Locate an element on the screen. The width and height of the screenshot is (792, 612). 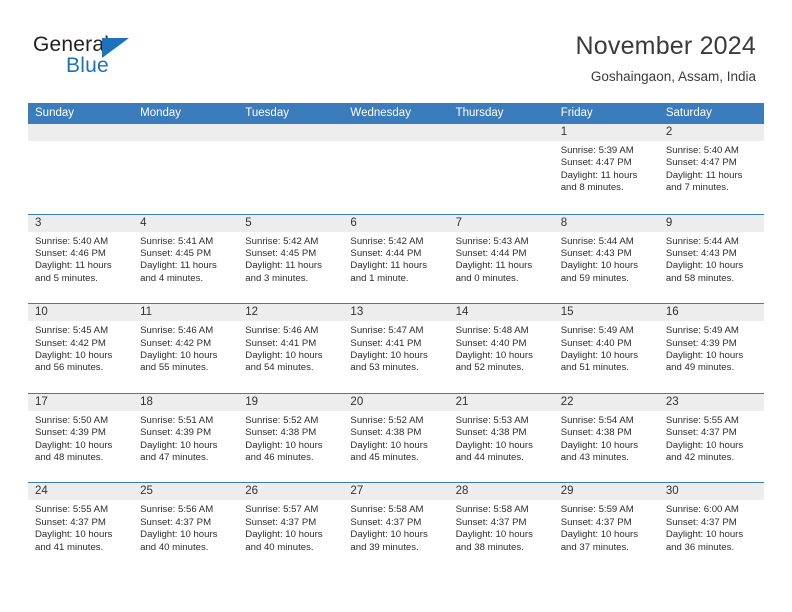
day-number: 27 is located at coordinates (396, 492).